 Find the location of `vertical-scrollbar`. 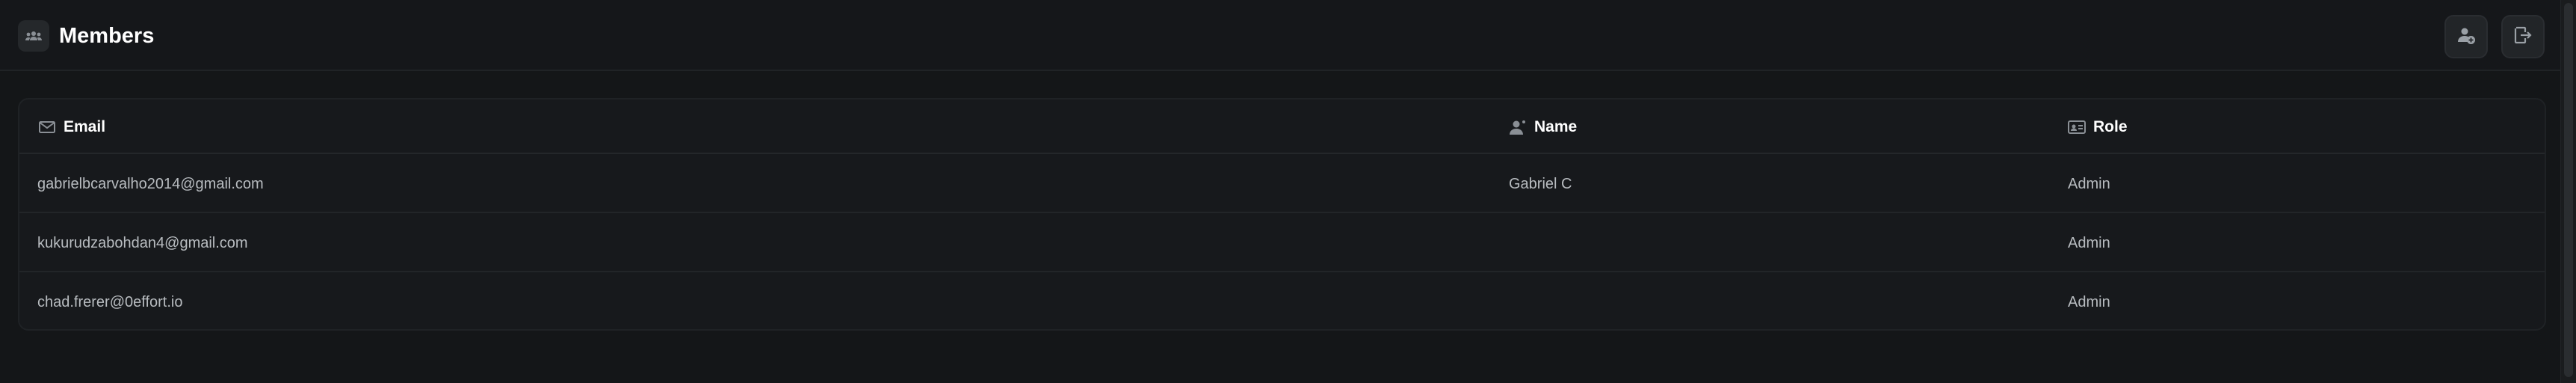

vertical-scrollbar is located at coordinates (2568, 191).